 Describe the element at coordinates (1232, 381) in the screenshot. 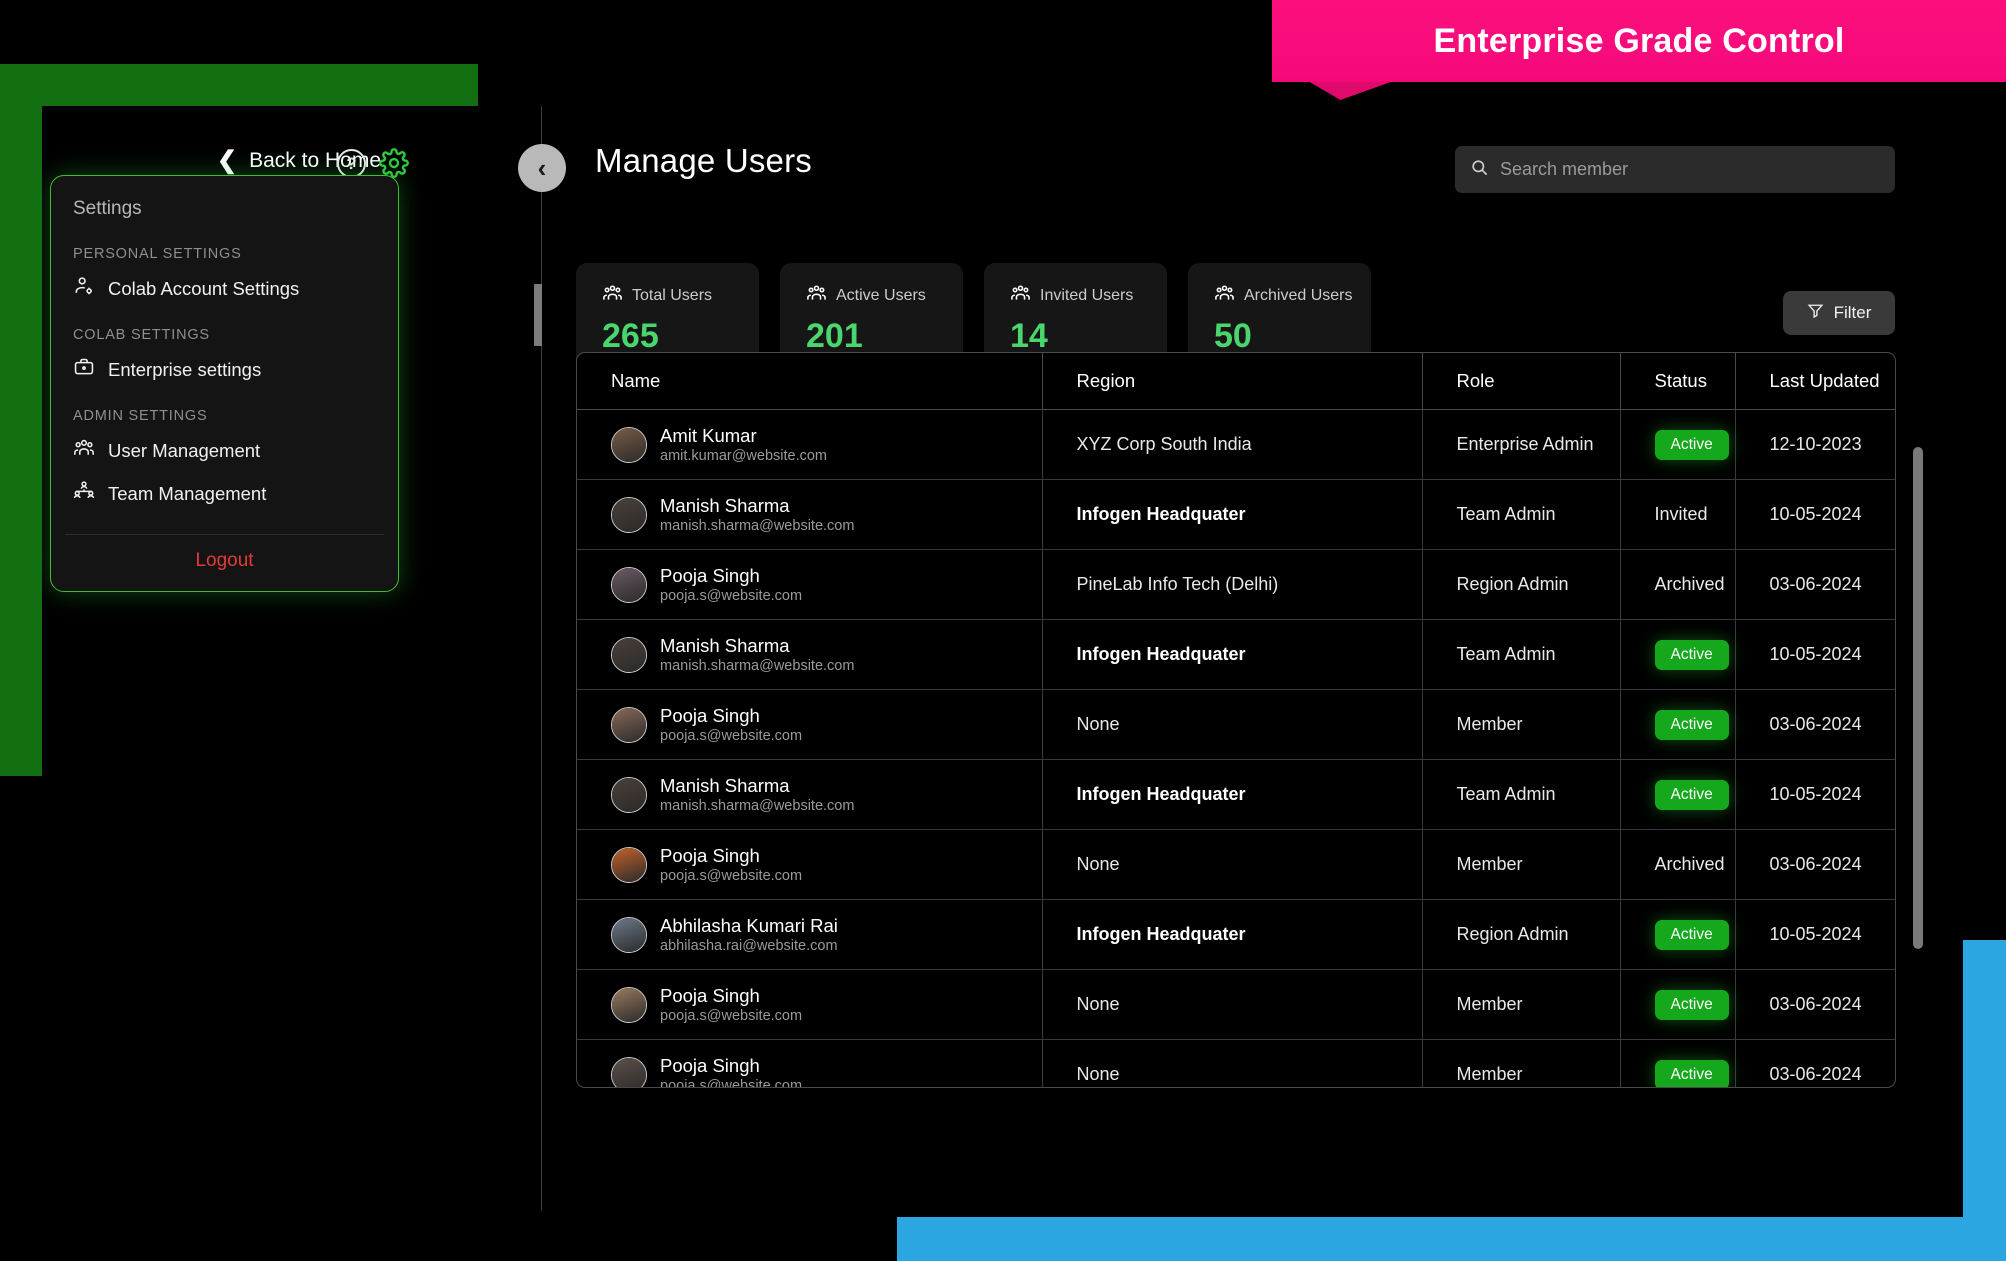

I see `column-header-region: Region` at that location.